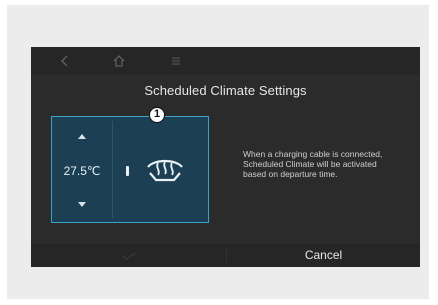  I want to click on temperature-value: 27.5℃, so click(82, 171).